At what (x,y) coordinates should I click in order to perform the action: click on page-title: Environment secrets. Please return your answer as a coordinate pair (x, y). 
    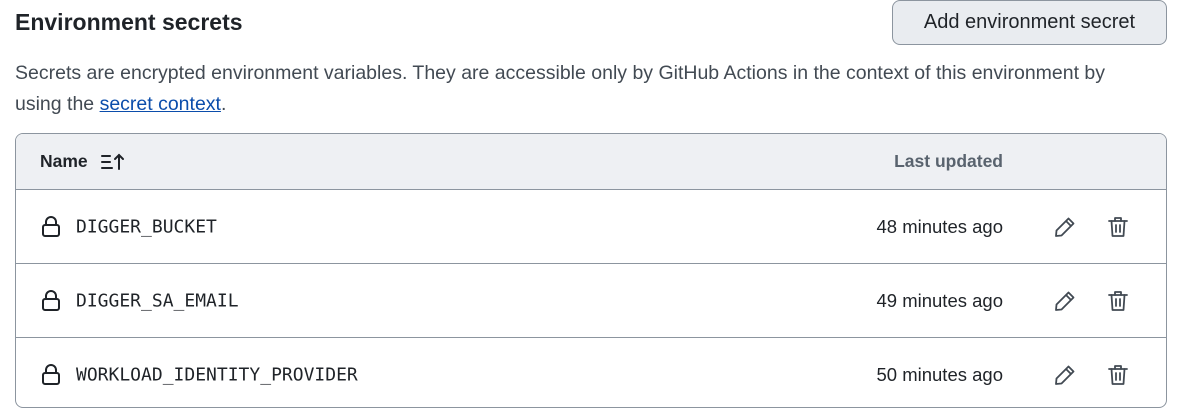
    Looking at the image, I should click on (129, 22).